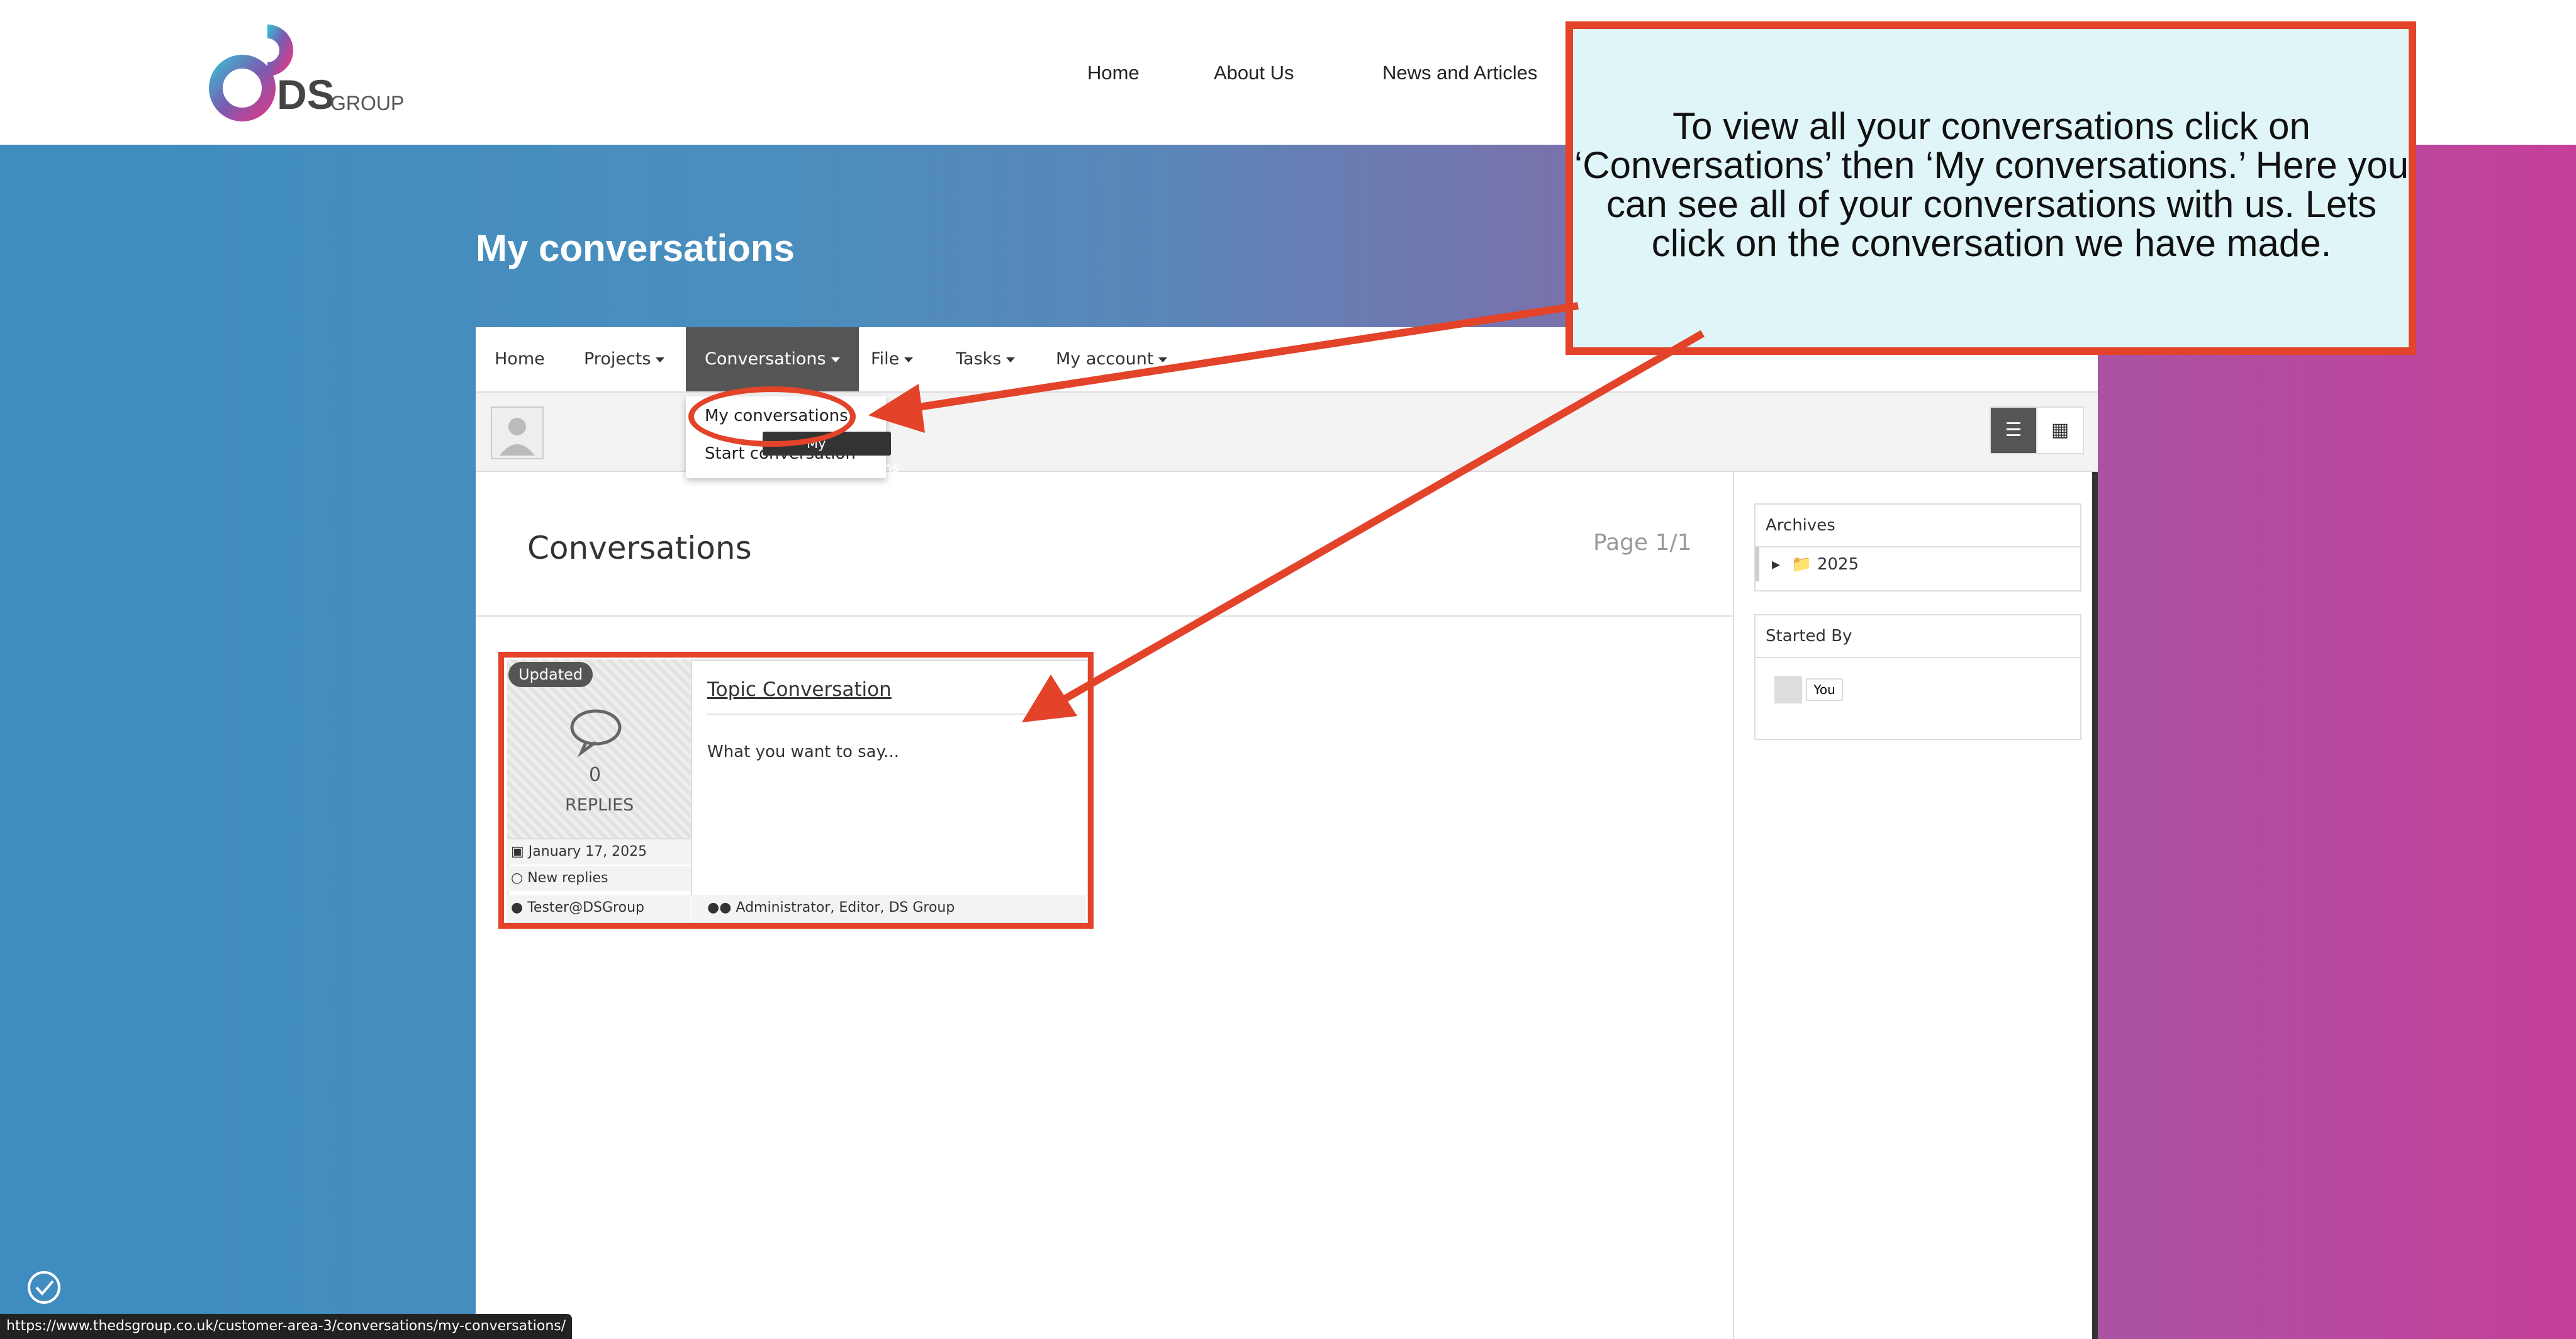 This screenshot has height=1339, width=2576. What do you see at coordinates (796, 790) in the screenshot?
I see `annotation-highlight-rect` at bounding box center [796, 790].